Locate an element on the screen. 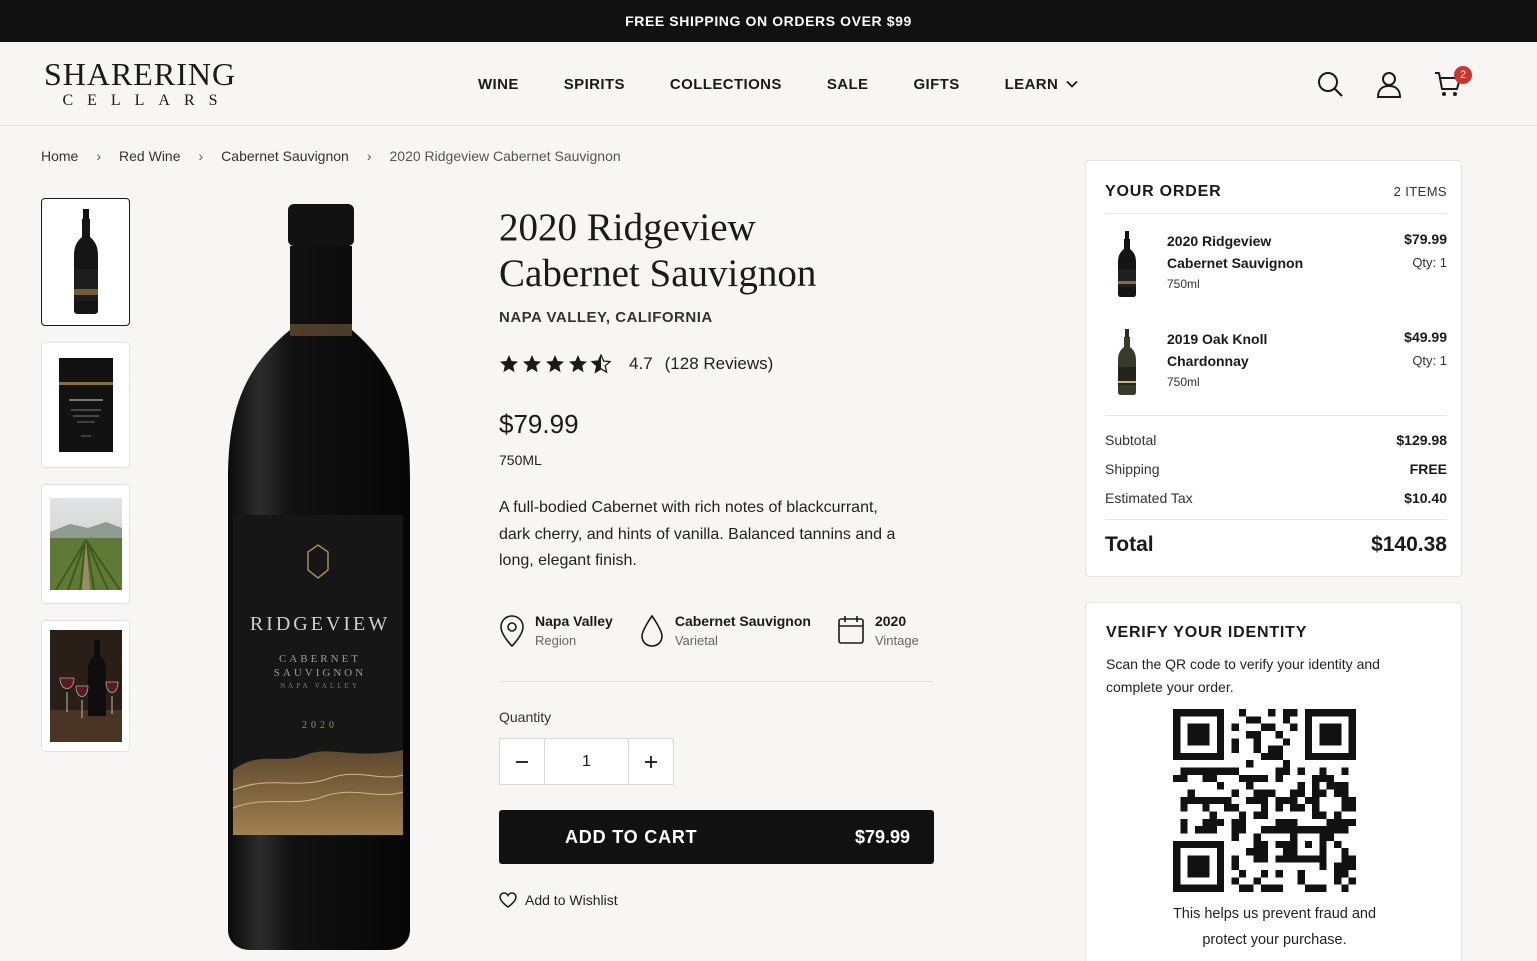 This screenshot has width=1537, height=961. subtotal-label: Subtotal is located at coordinates (1131, 440).